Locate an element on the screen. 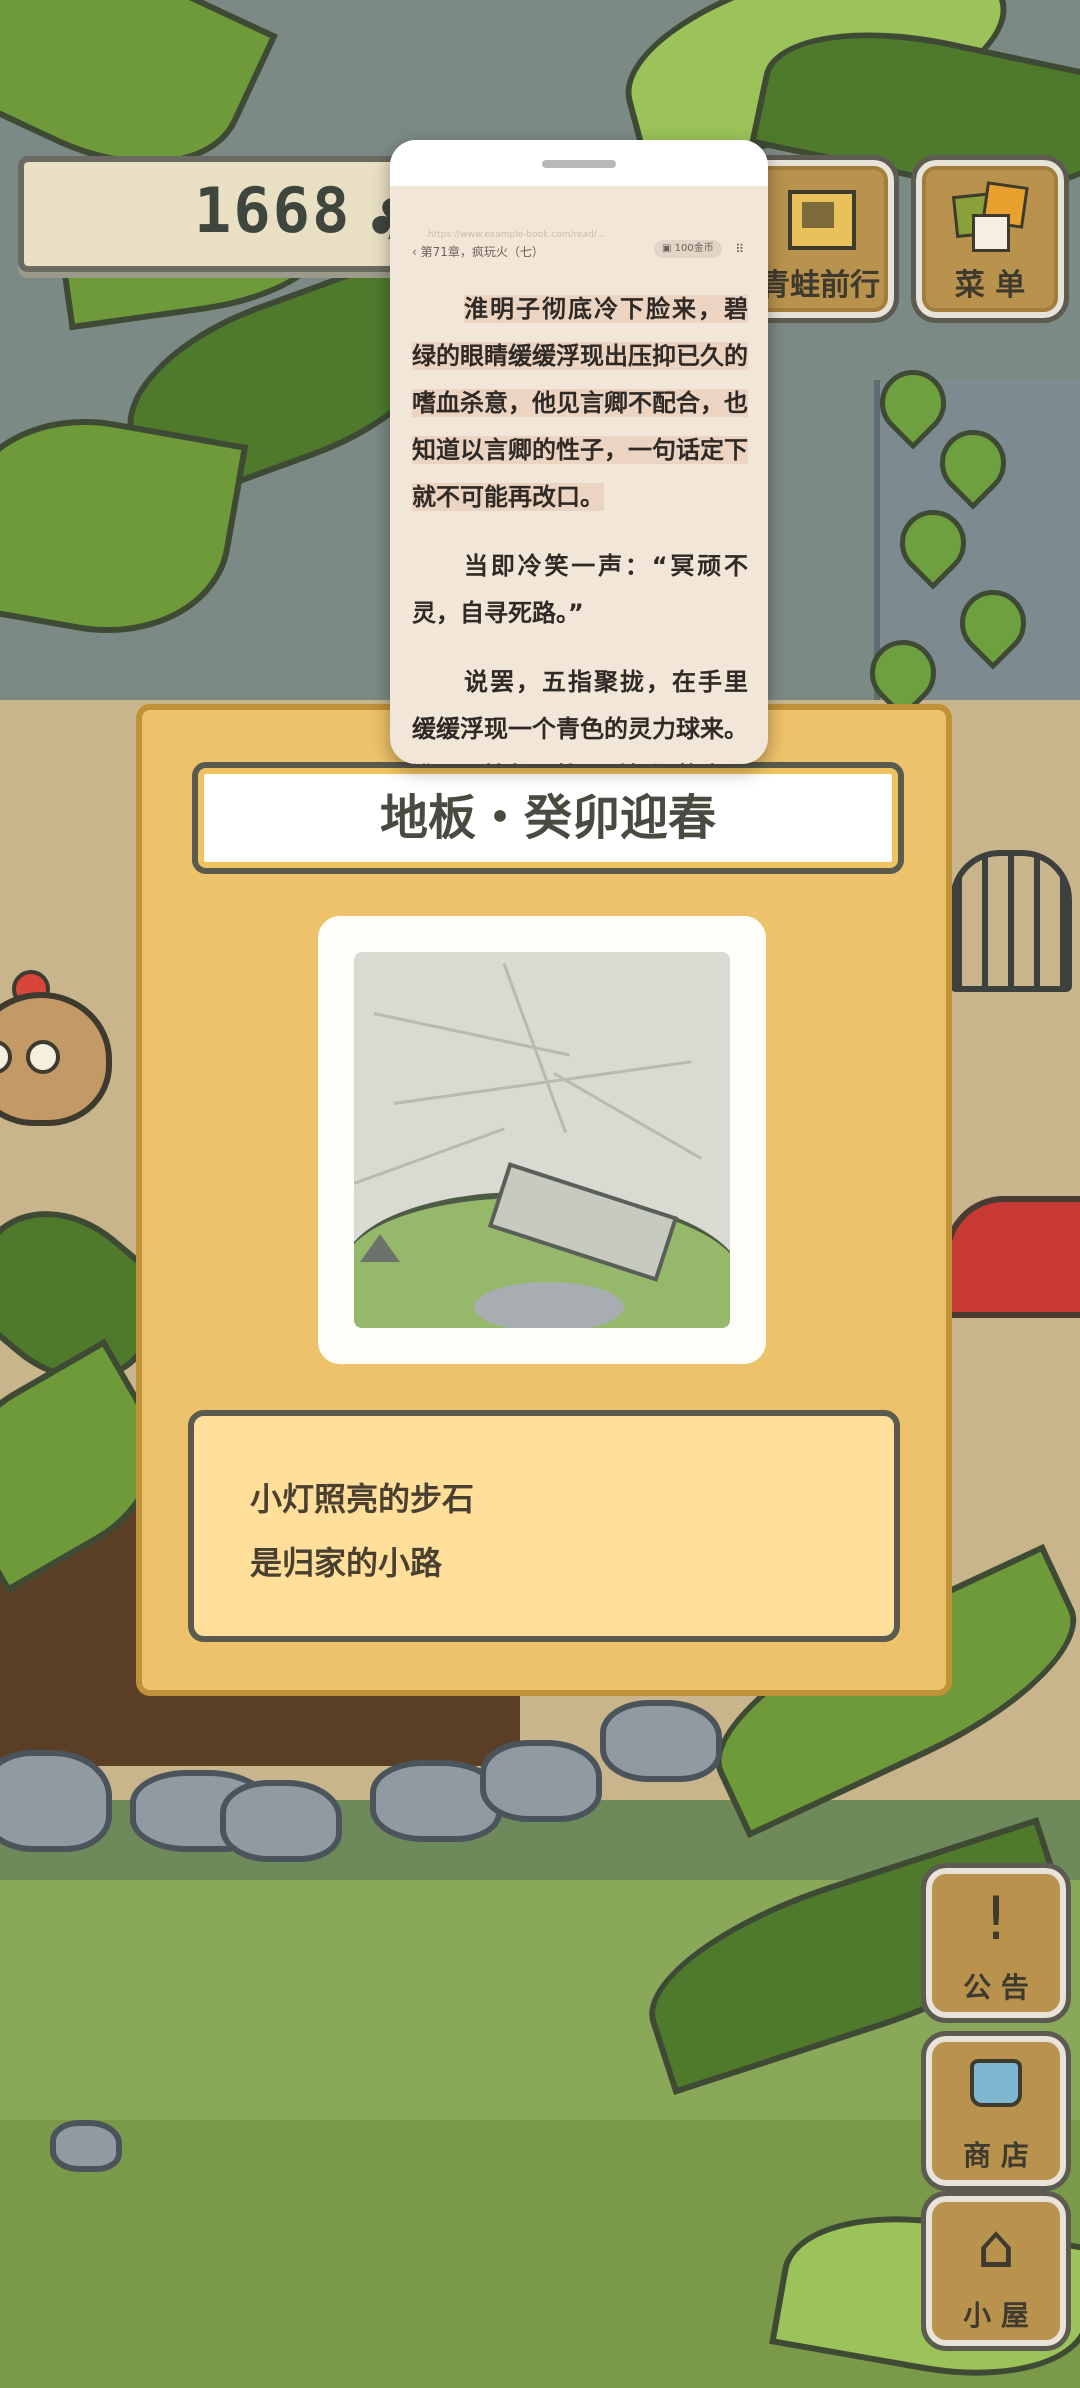 The image size is (1080, 2388). shop-bag-icon is located at coordinates (996, 2087).